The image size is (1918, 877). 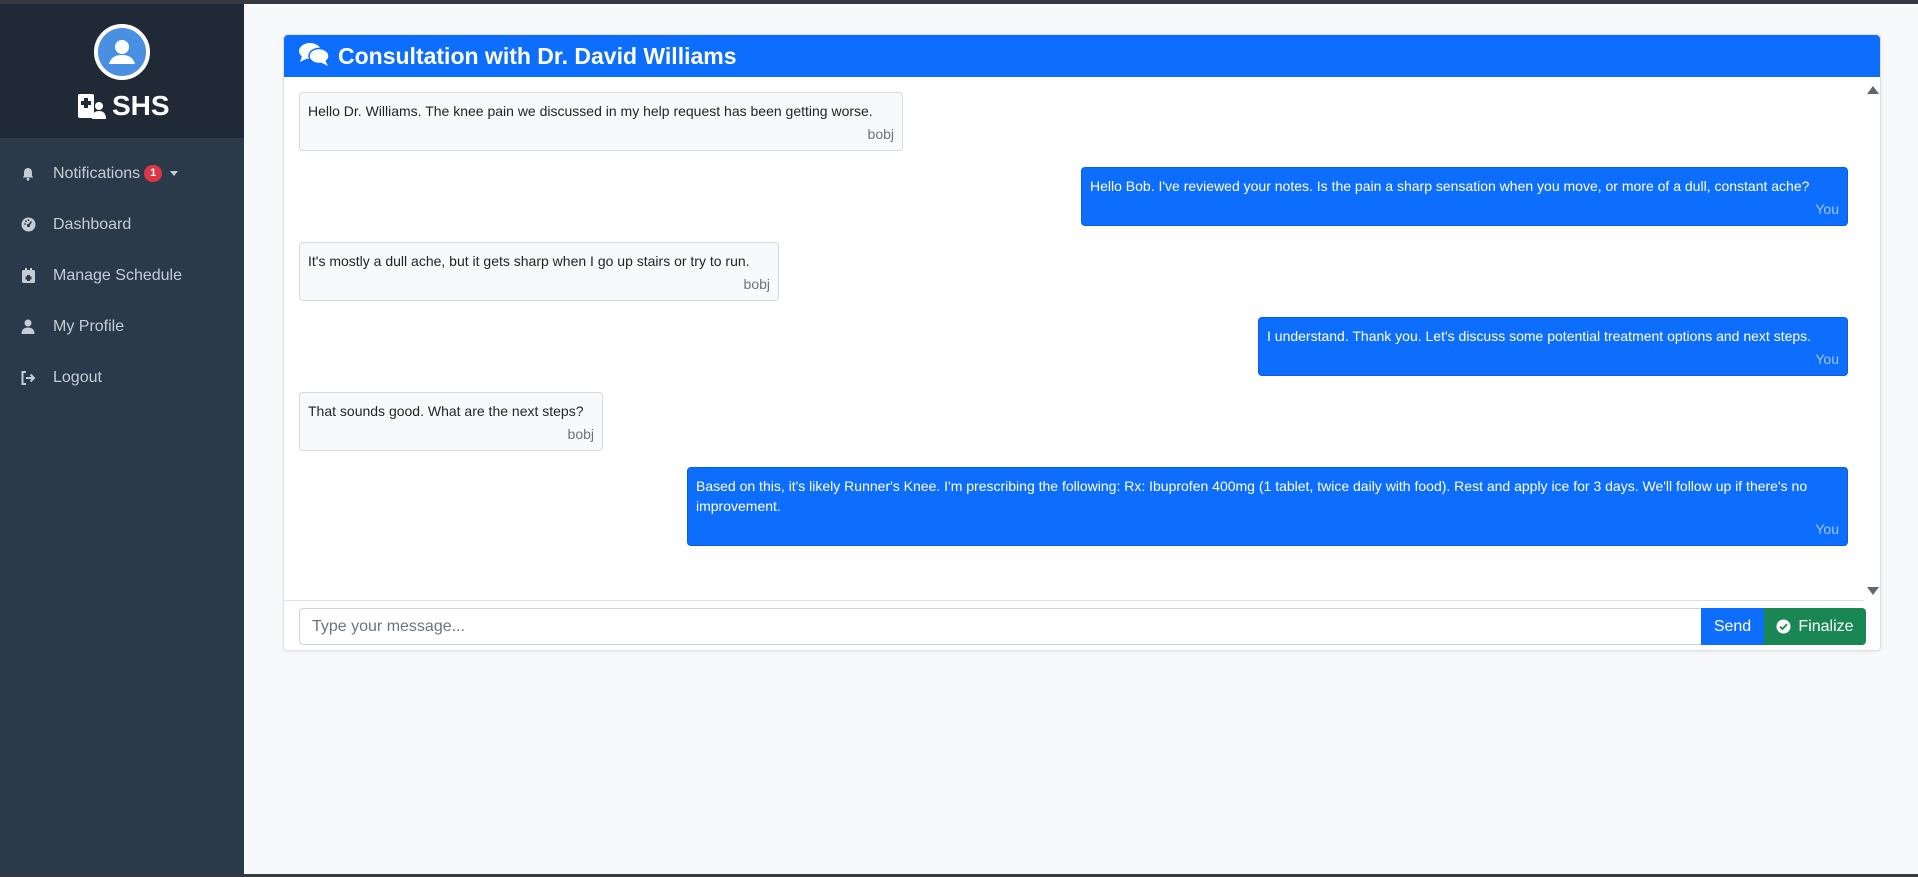 I want to click on comments-icon, so click(x=314, y=56).